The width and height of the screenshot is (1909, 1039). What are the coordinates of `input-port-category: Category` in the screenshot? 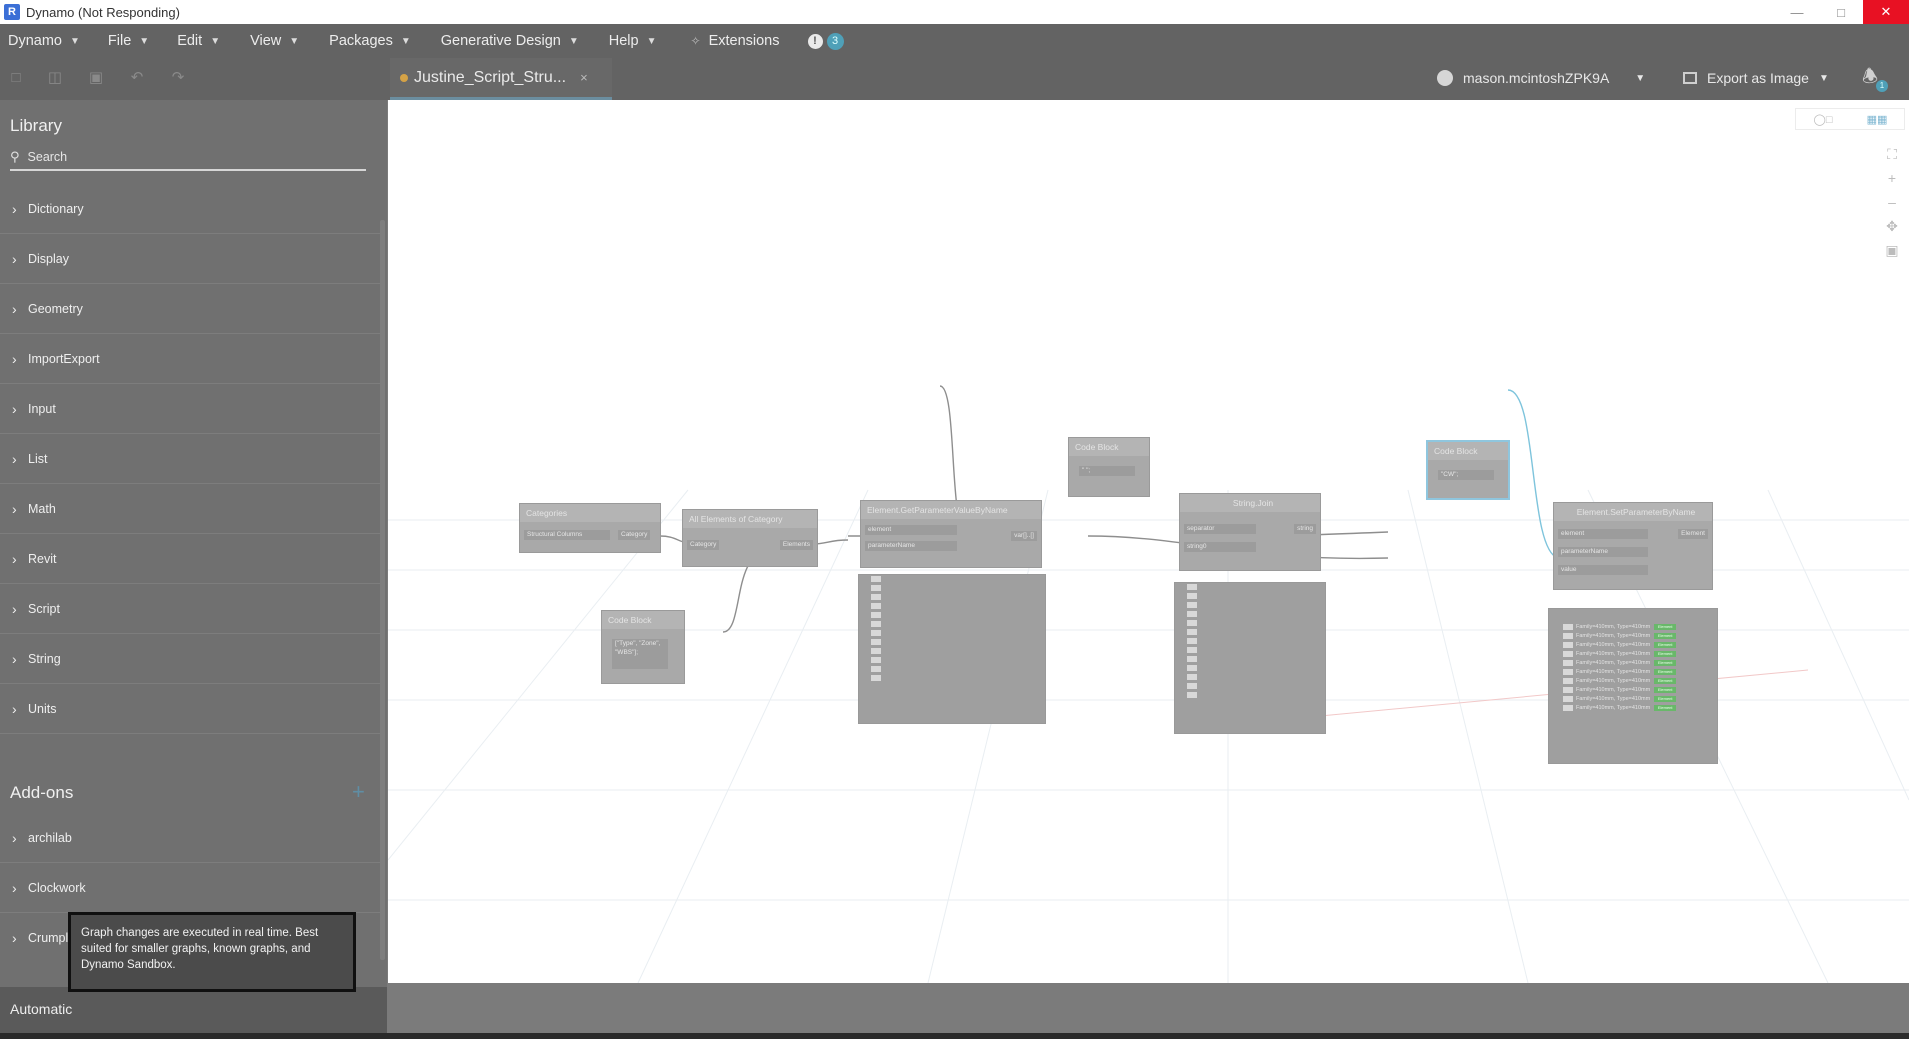 It's located at (703, 545).